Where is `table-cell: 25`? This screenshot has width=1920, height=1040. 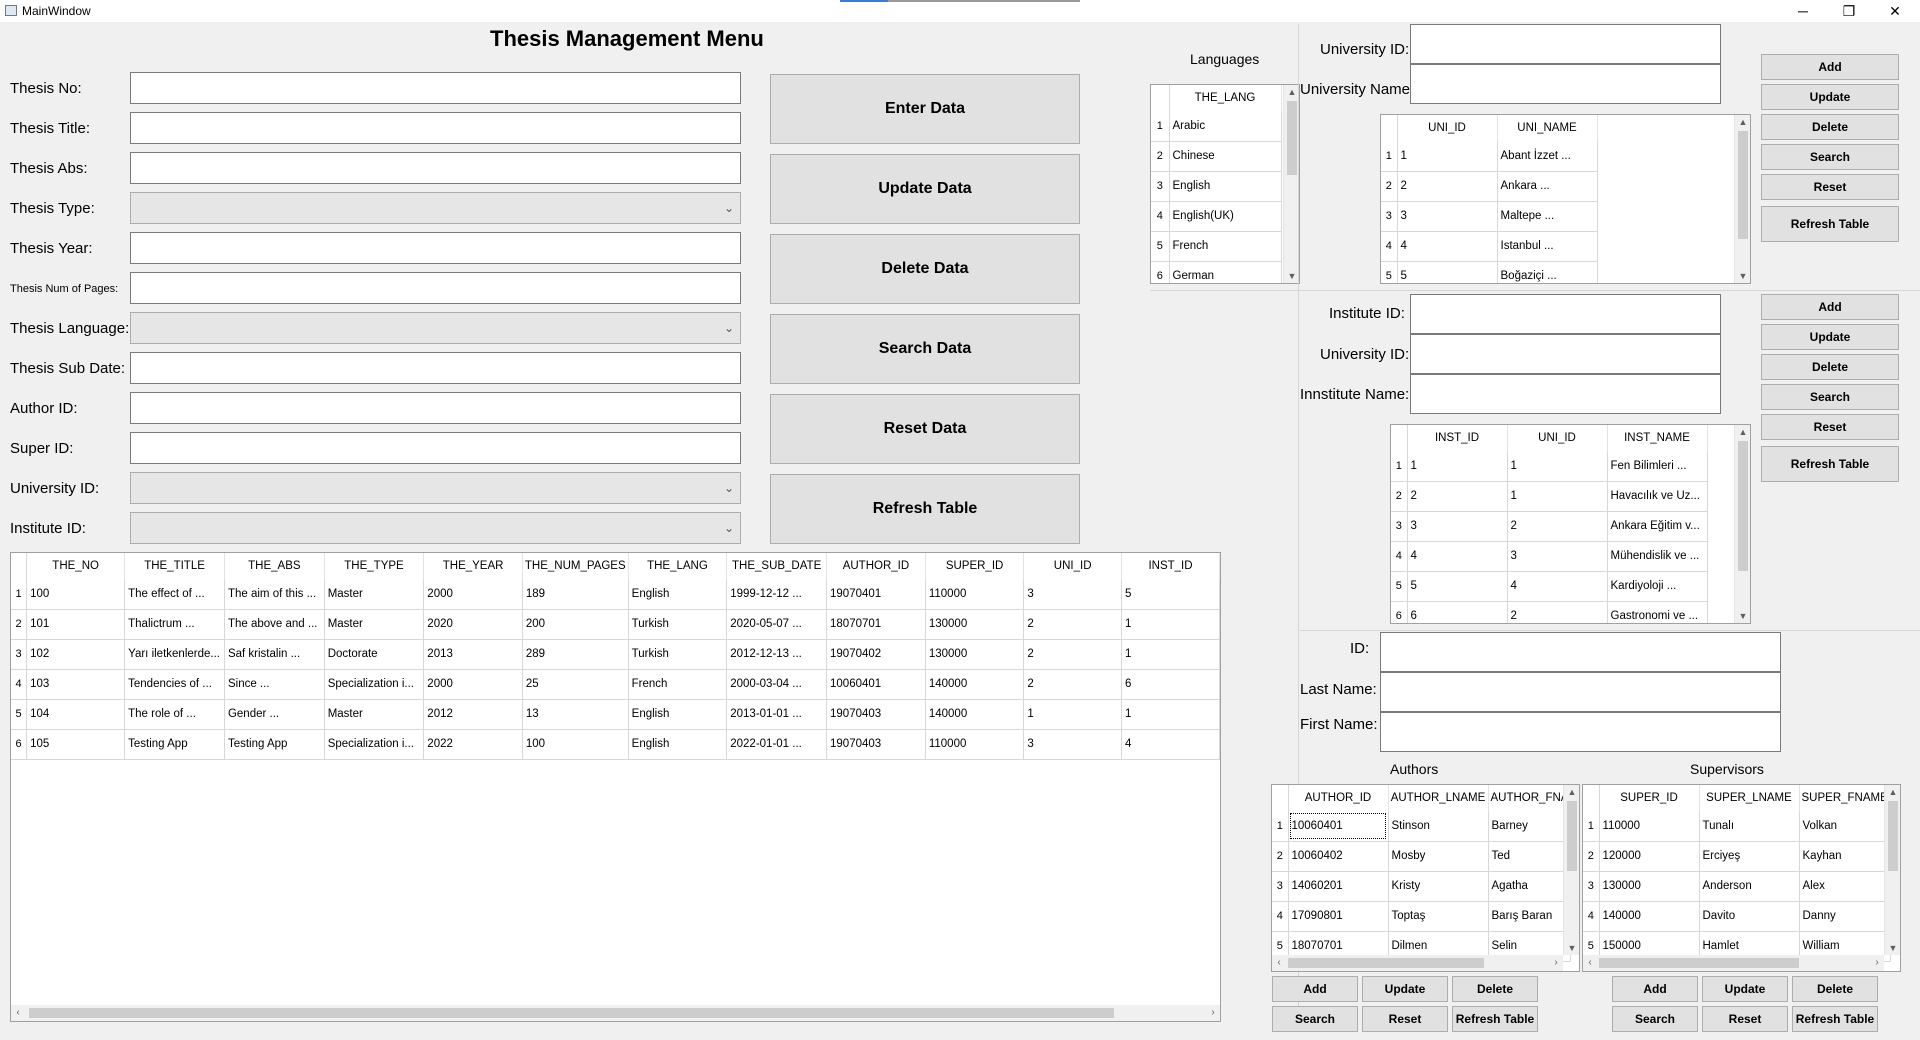 table-cell: 25 is located at coordinates (575, 684).